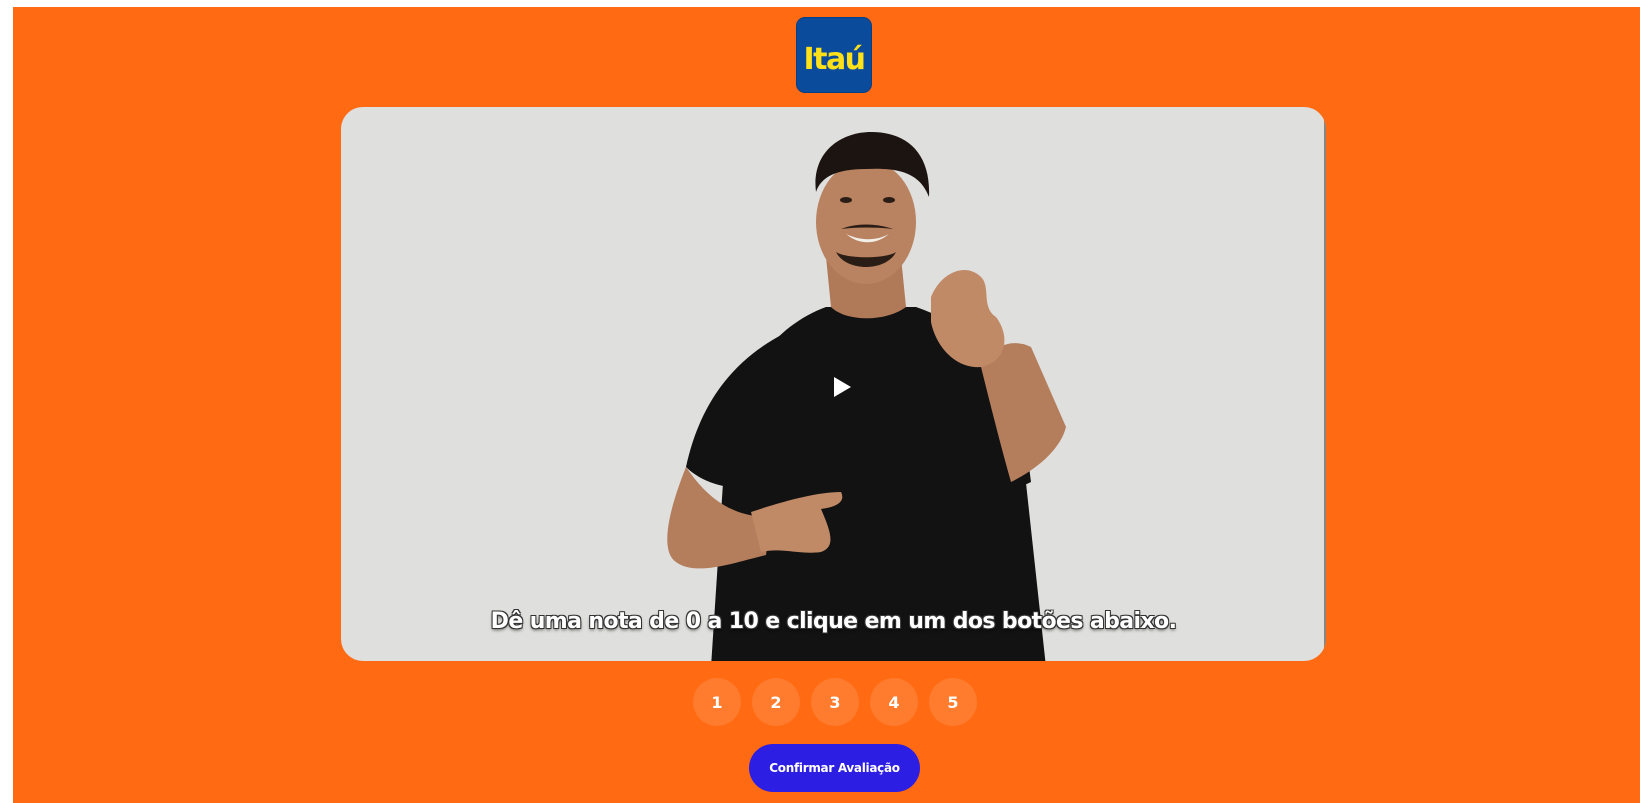  Describe the element at coordinates (1325, 384) in the screenshot. I see `video-edge` at that location.